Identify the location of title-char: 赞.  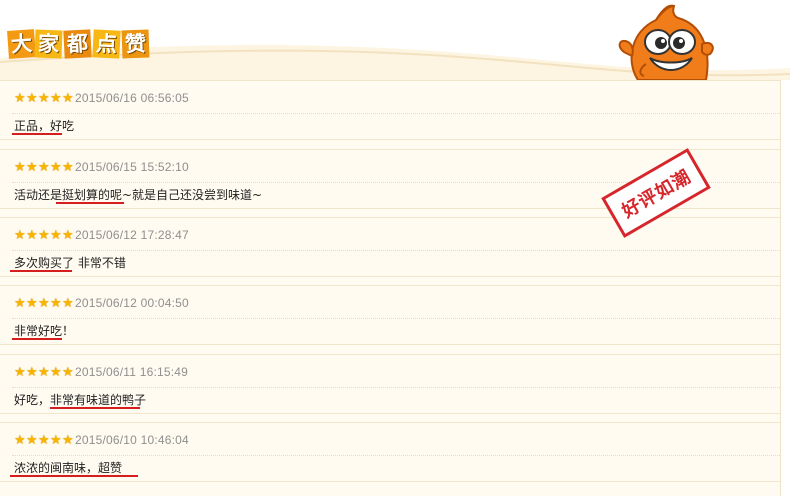
(135, 44).